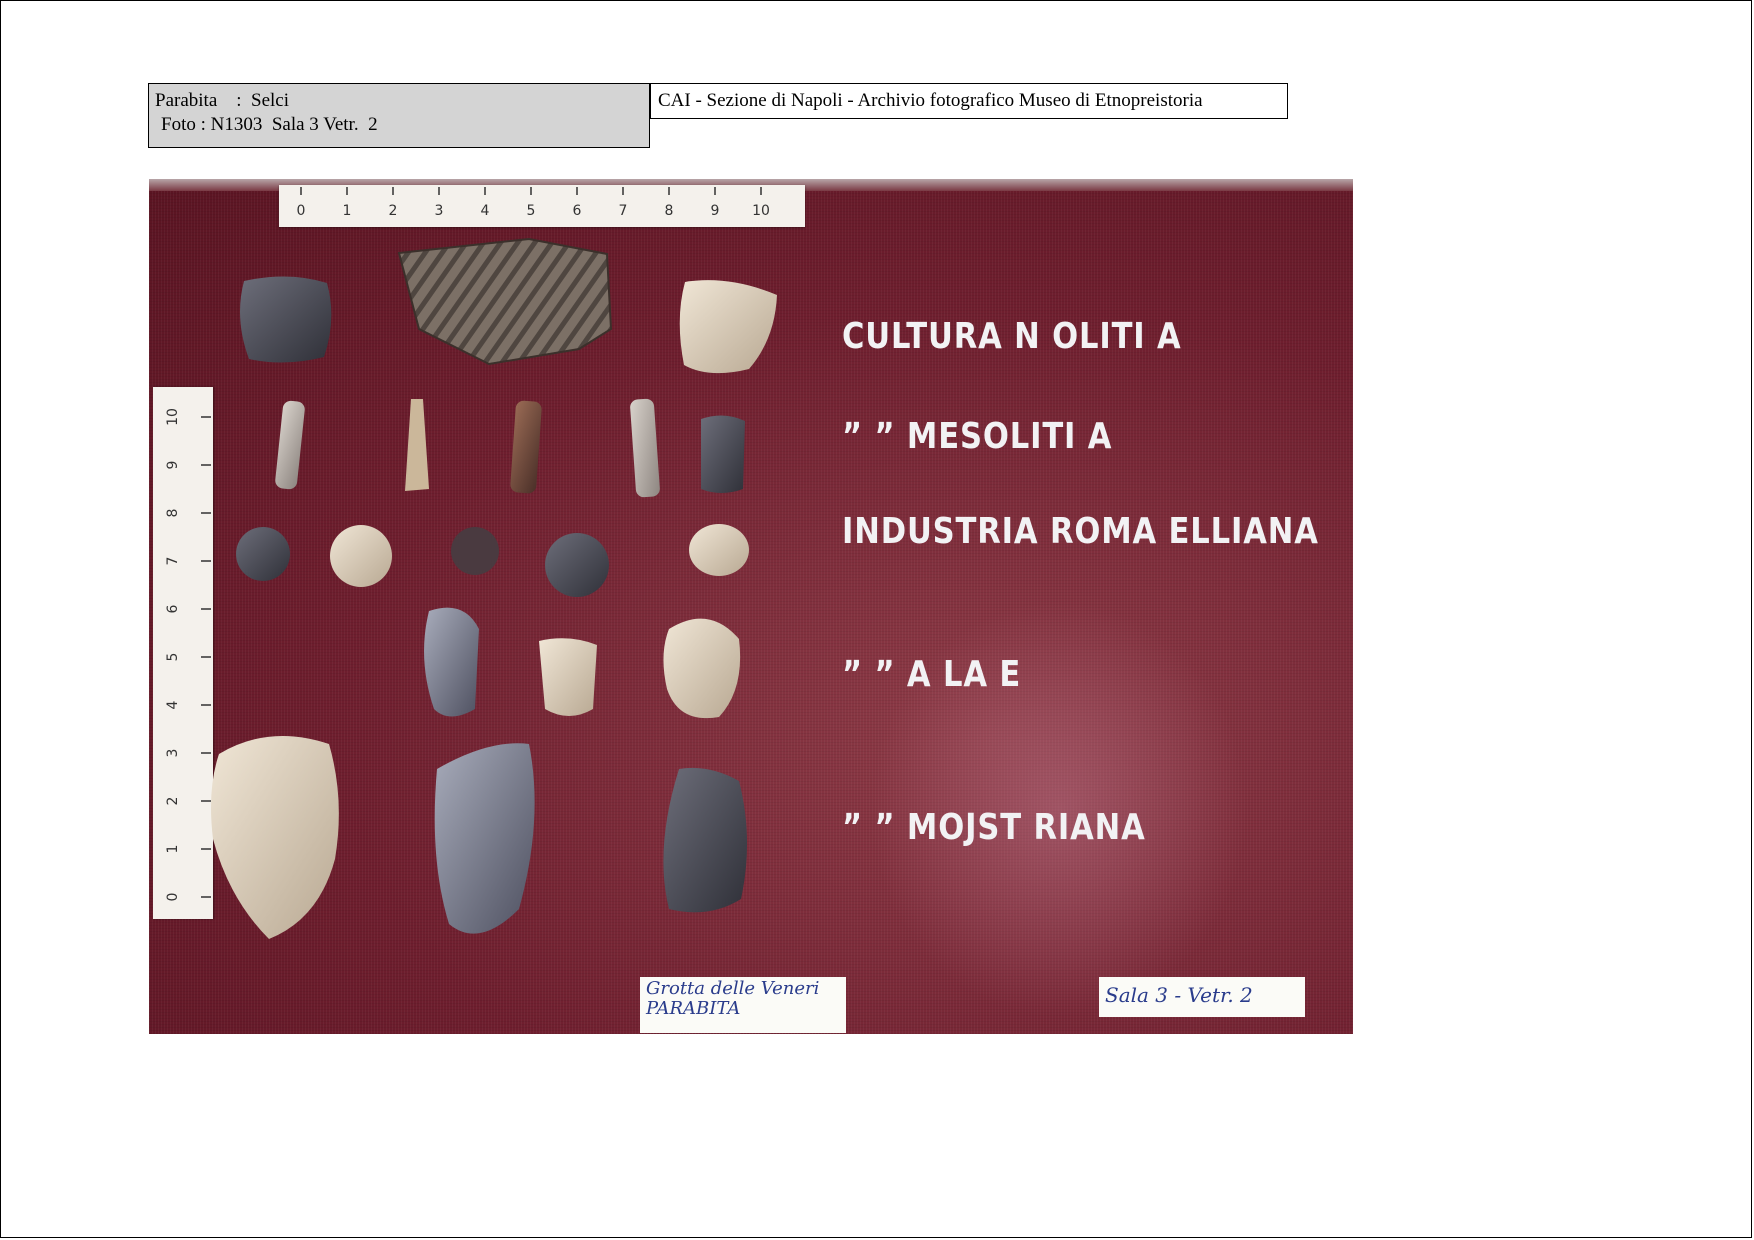  Describe the element at coordinates (702, 668) in the screenshot. I see `artifact-flake-p9` at that location.